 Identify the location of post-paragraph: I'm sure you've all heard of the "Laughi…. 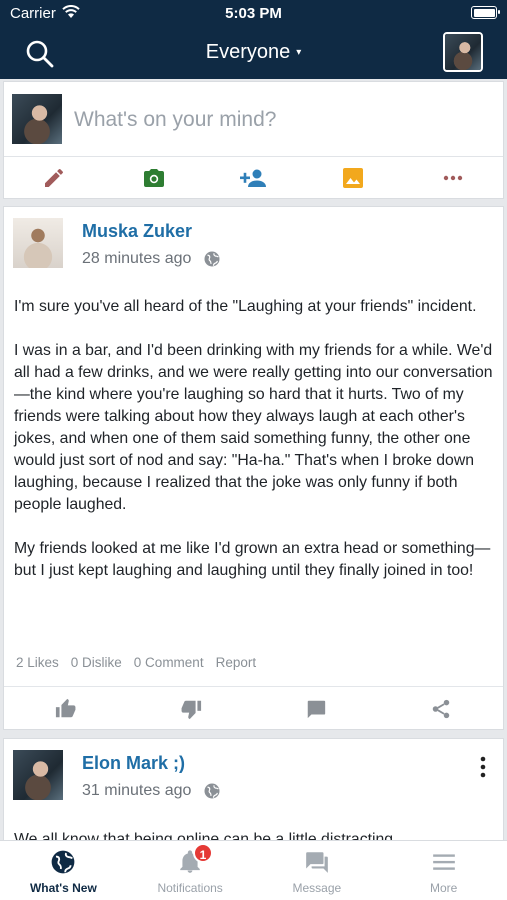
(245, 306).